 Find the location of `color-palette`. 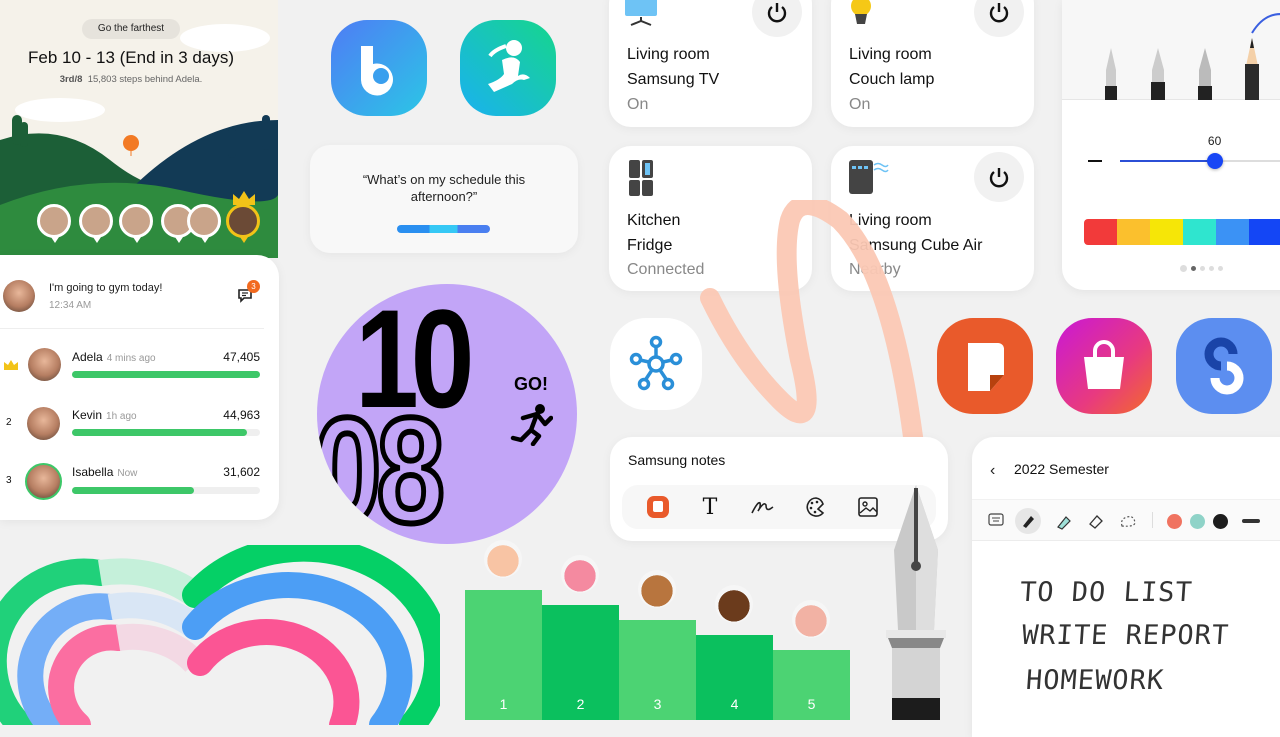

color-palette is located at coordinates (1182, 232).